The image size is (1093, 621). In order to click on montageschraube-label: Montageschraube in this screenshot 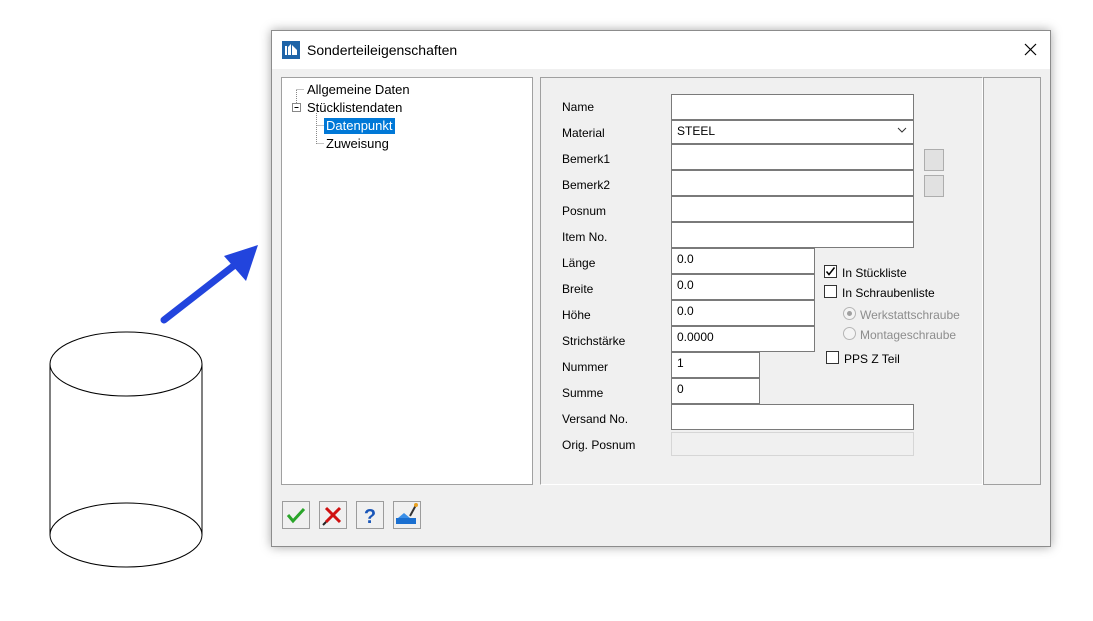, I will do `click(908, 335)`.